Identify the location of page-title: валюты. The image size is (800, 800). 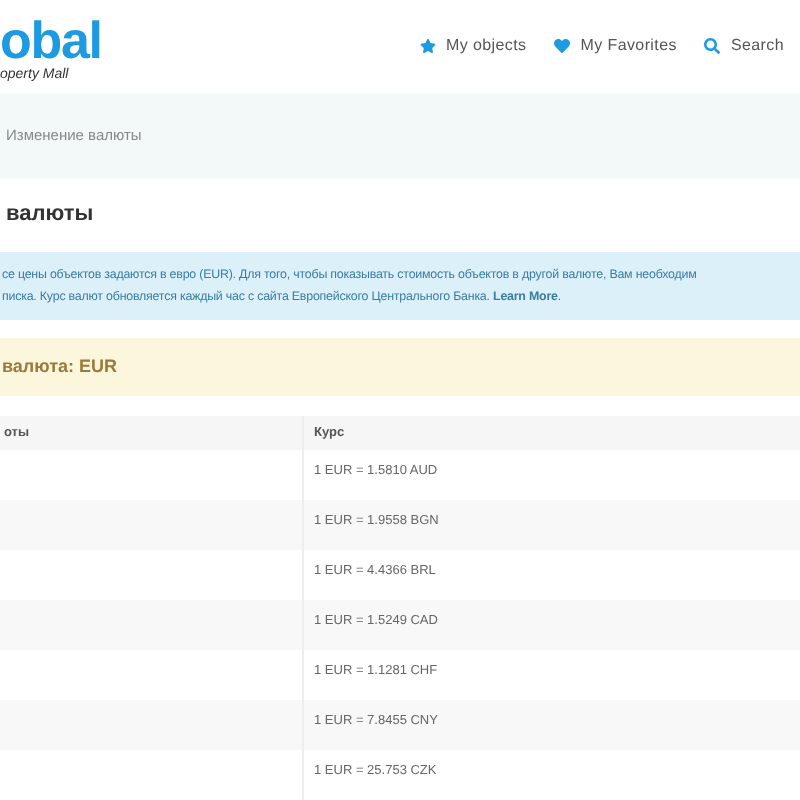
(50, 215).